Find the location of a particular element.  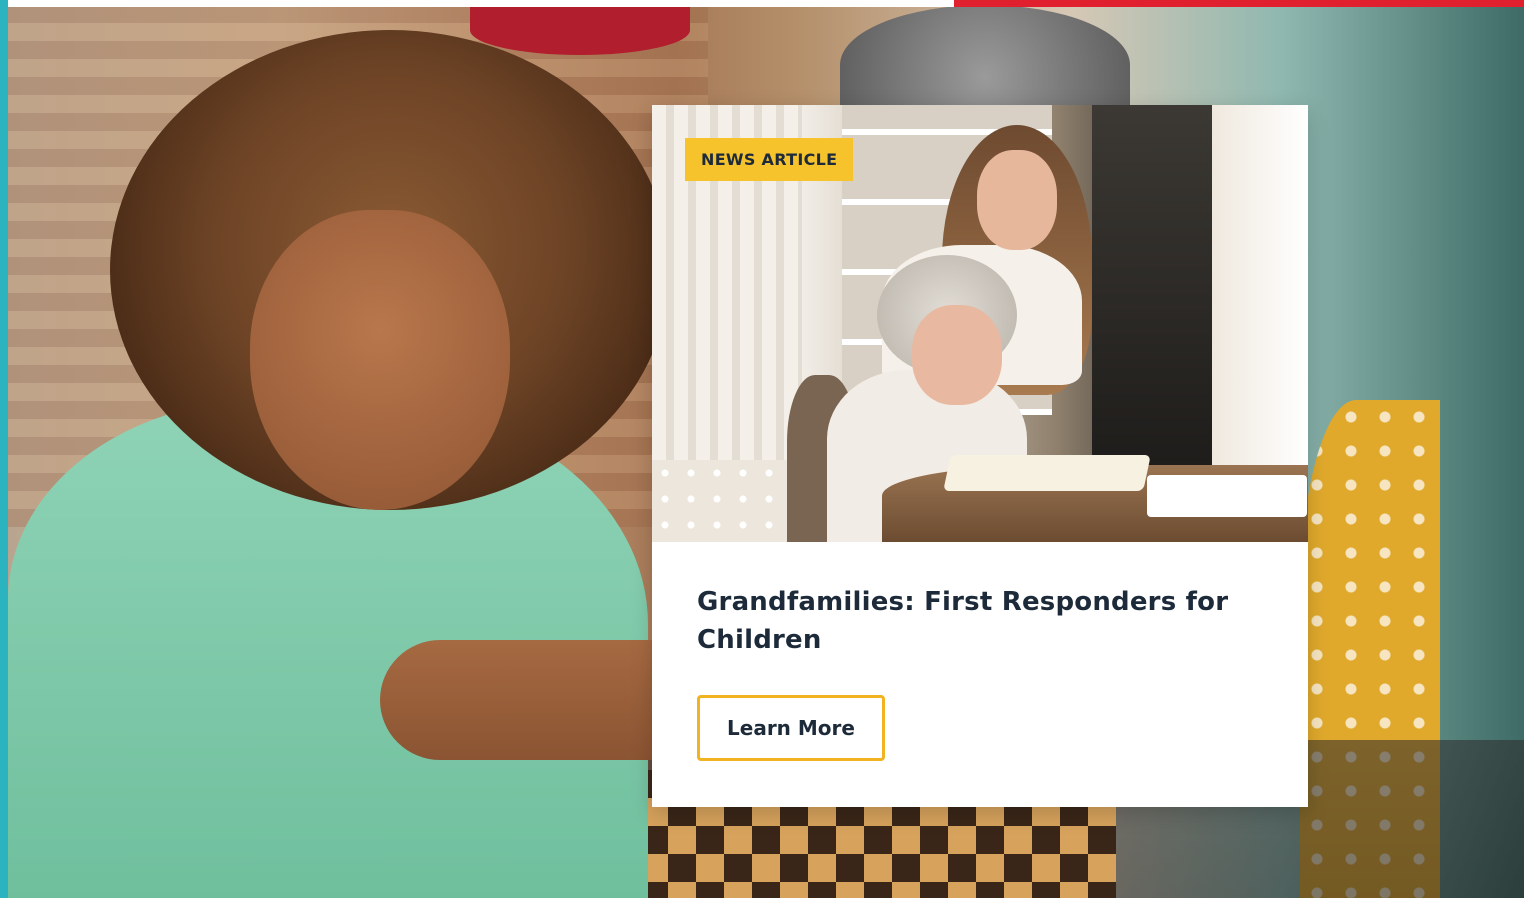

hero-child-face is located at coordinates (380, 360).